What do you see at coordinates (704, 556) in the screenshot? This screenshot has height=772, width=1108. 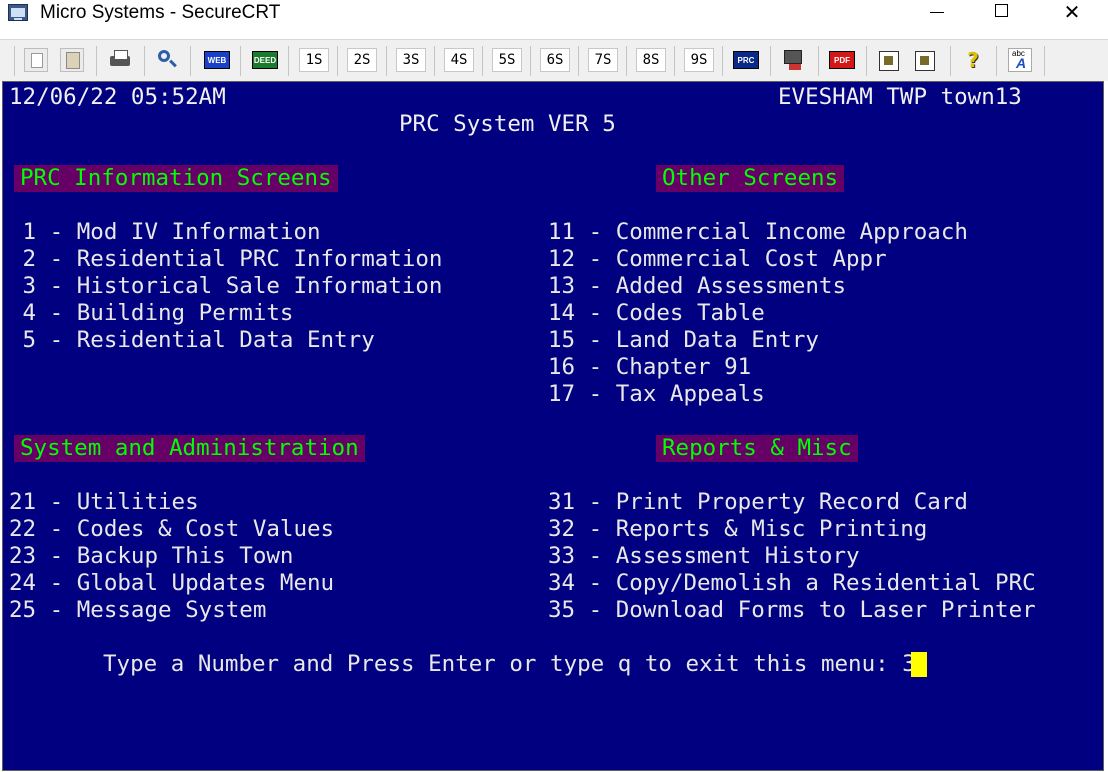 I see `menu-item-33: 33 - Assessment History` at bounding box center [704, 556].